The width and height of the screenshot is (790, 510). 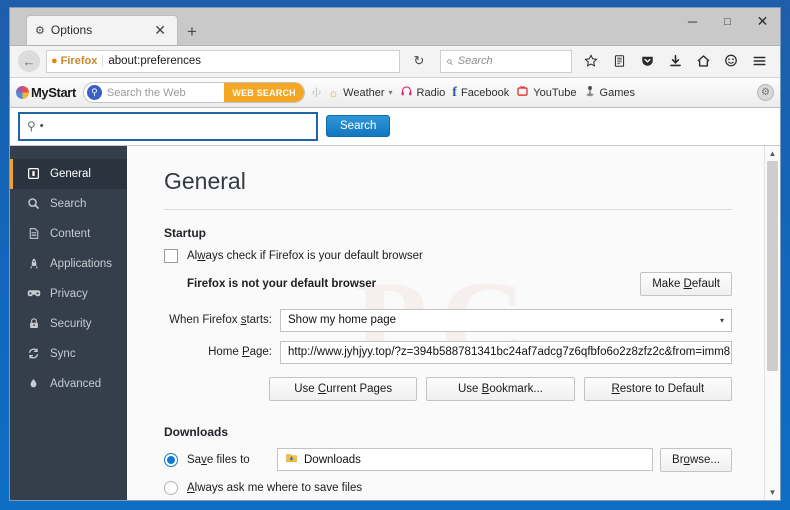 What do you see at coordinates (762, 21) in the screenshot?
I see `close-window-button: ✕` at bounding box center [762, 21].